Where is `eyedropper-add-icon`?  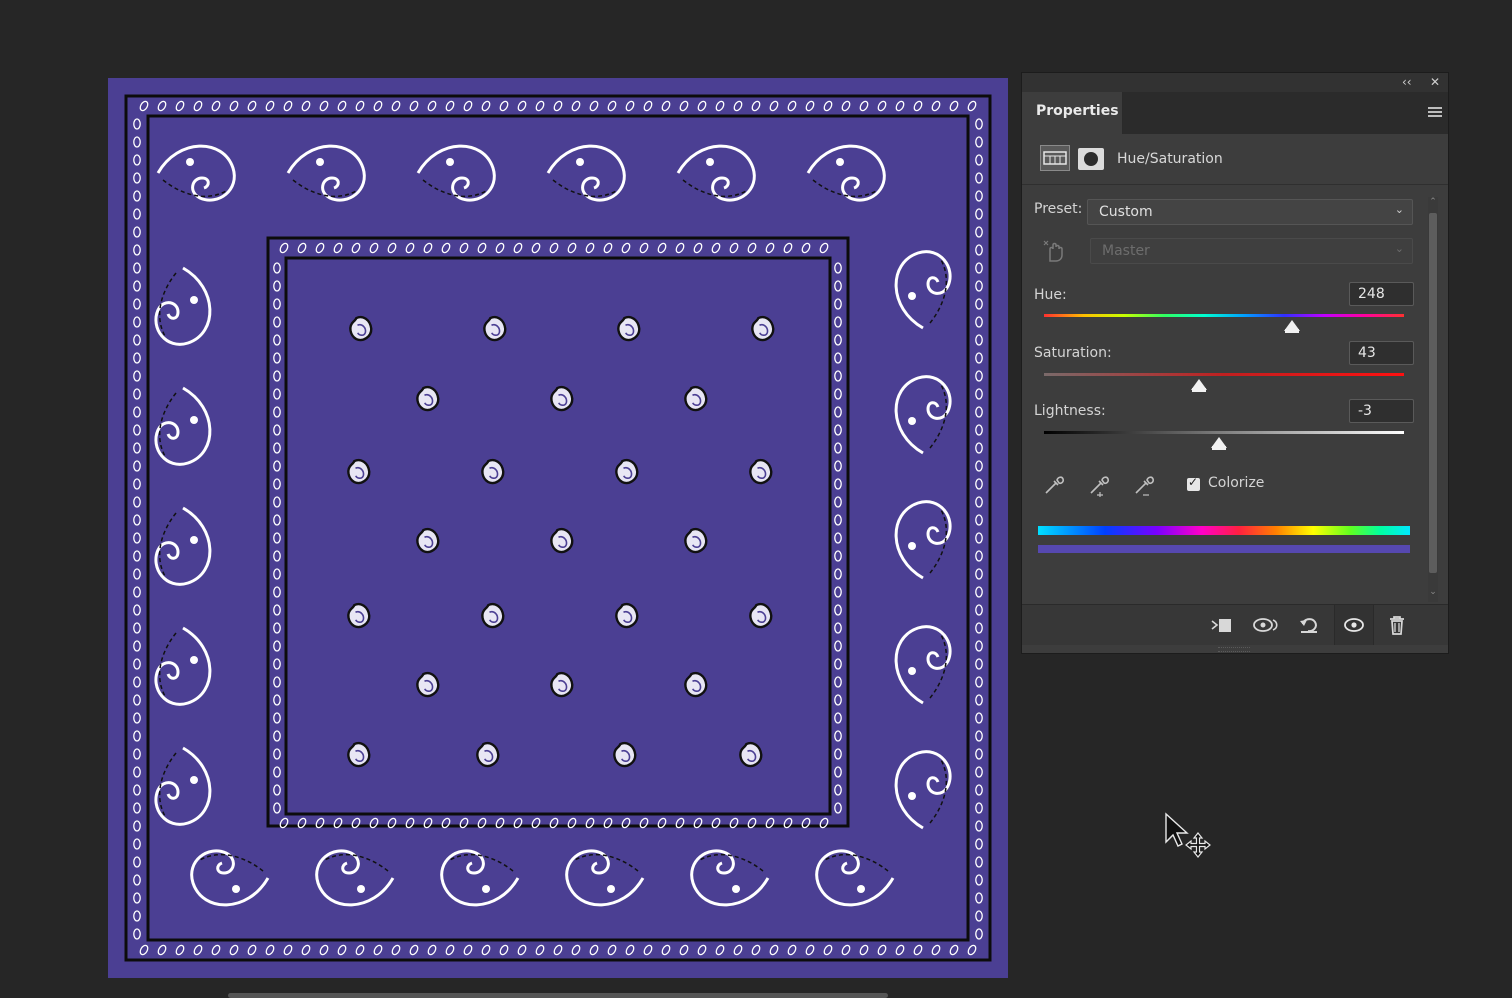
eyedropper-add-icon is located at coordinates (1099, 484).